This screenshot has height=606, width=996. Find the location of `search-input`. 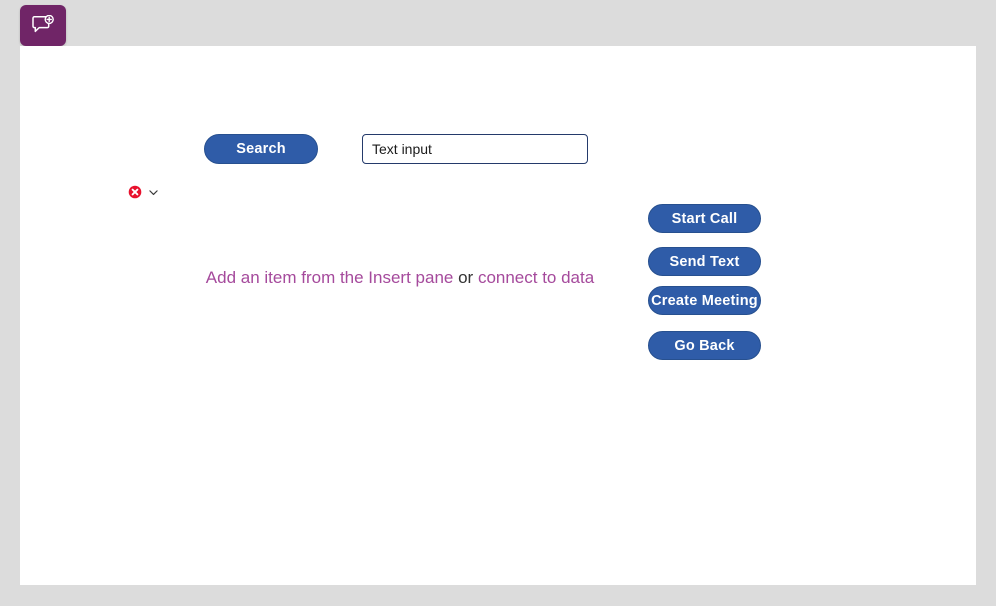

search-input is located at coordinates (475, 149).